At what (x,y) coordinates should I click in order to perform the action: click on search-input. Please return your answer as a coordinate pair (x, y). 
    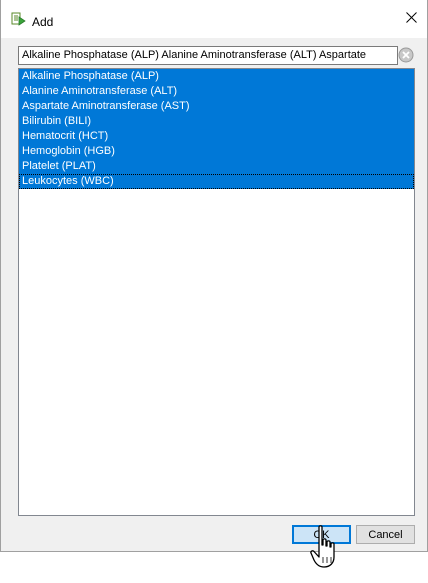
    Looking at the image, I should click on (208, 55).